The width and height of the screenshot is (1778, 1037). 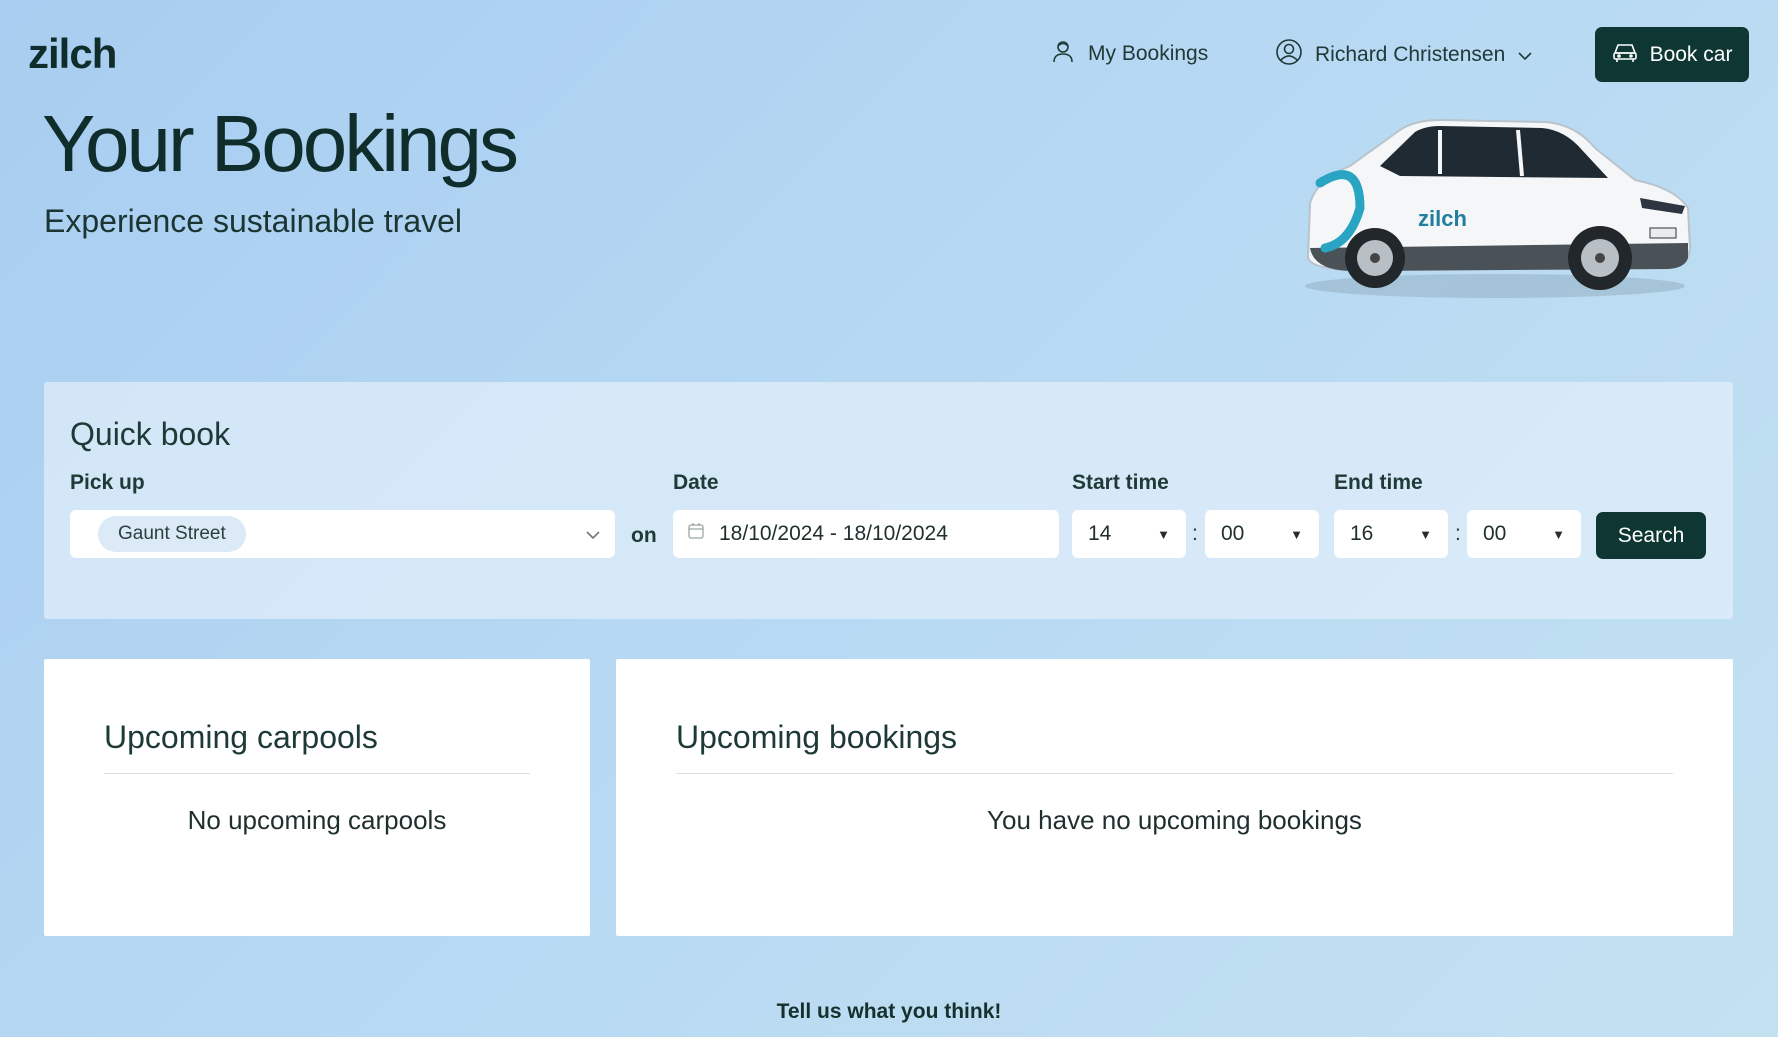 I want to click on pickup-location-chip: Gaunt Street, so click(x=172, y=534).